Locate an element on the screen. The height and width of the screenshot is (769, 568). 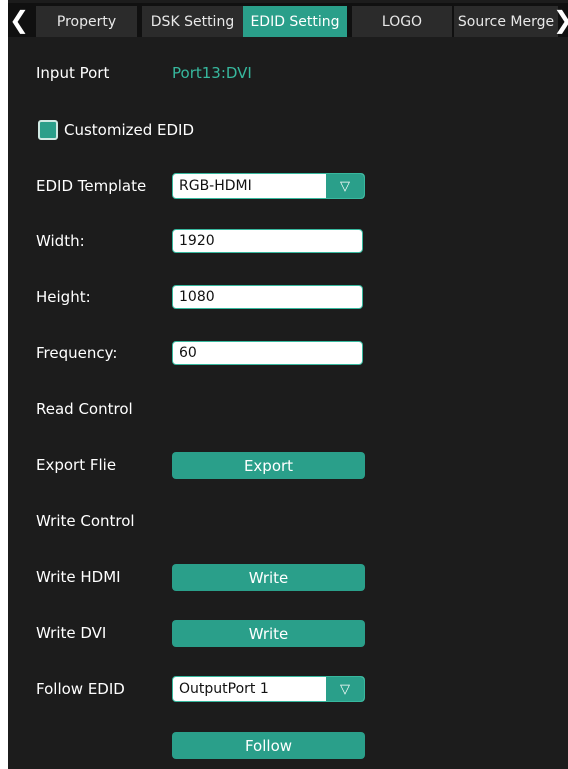
tab-dsk-setting: DSK Setting is located at coordinates (192, 21).